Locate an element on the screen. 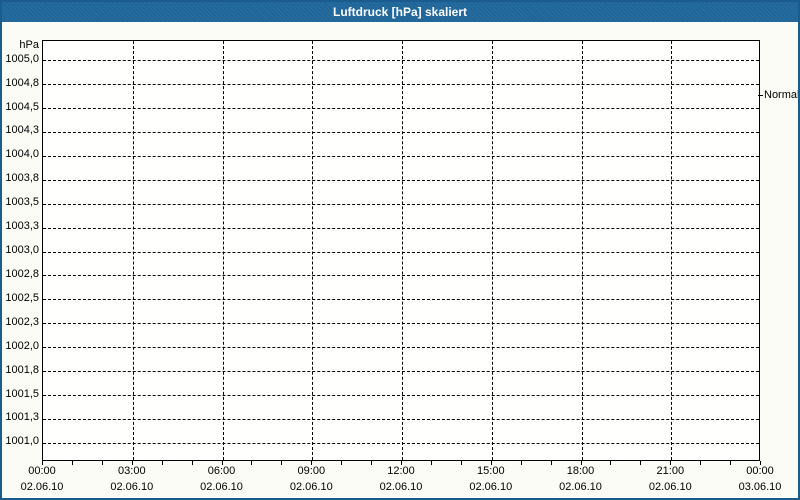 The height and width of the screenshot is (500, 800). y-tick-label: 1002,8 is located at coordinates (22, 273).